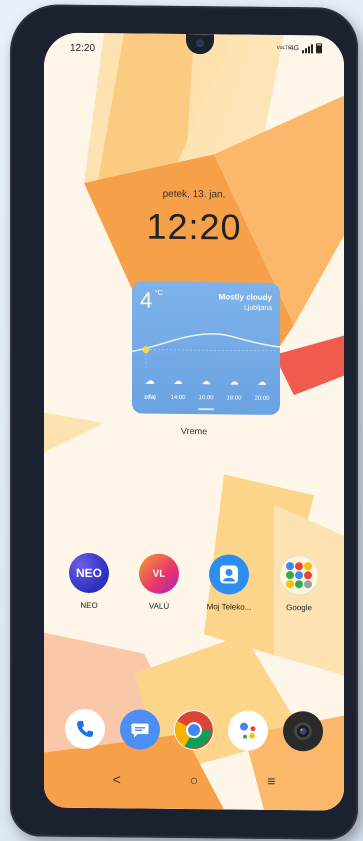 The width and height of the screenshot is (363, 841). I want to click on phone-app-icon, so click(85, 729).